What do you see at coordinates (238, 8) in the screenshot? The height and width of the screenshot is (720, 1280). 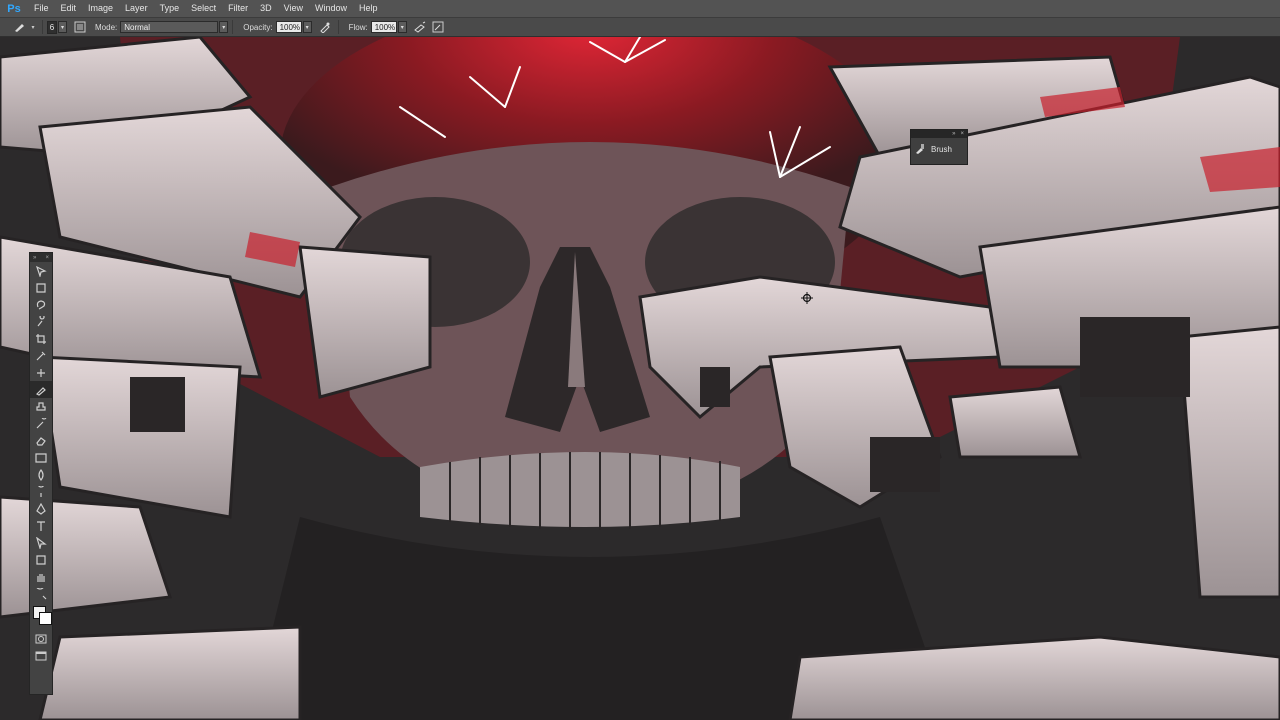 I see `menu-filter: Filter` at bounding box center [238, 8].